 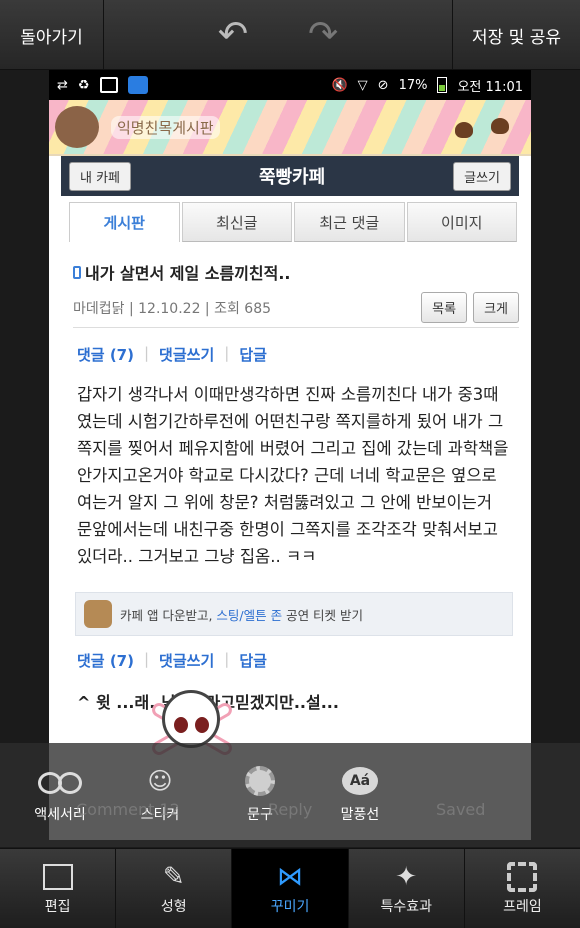 What do you see at coordinates (461, 809) in the screenshot?
I see `ghost-saved: Saved` at bounding box center [461, 809].